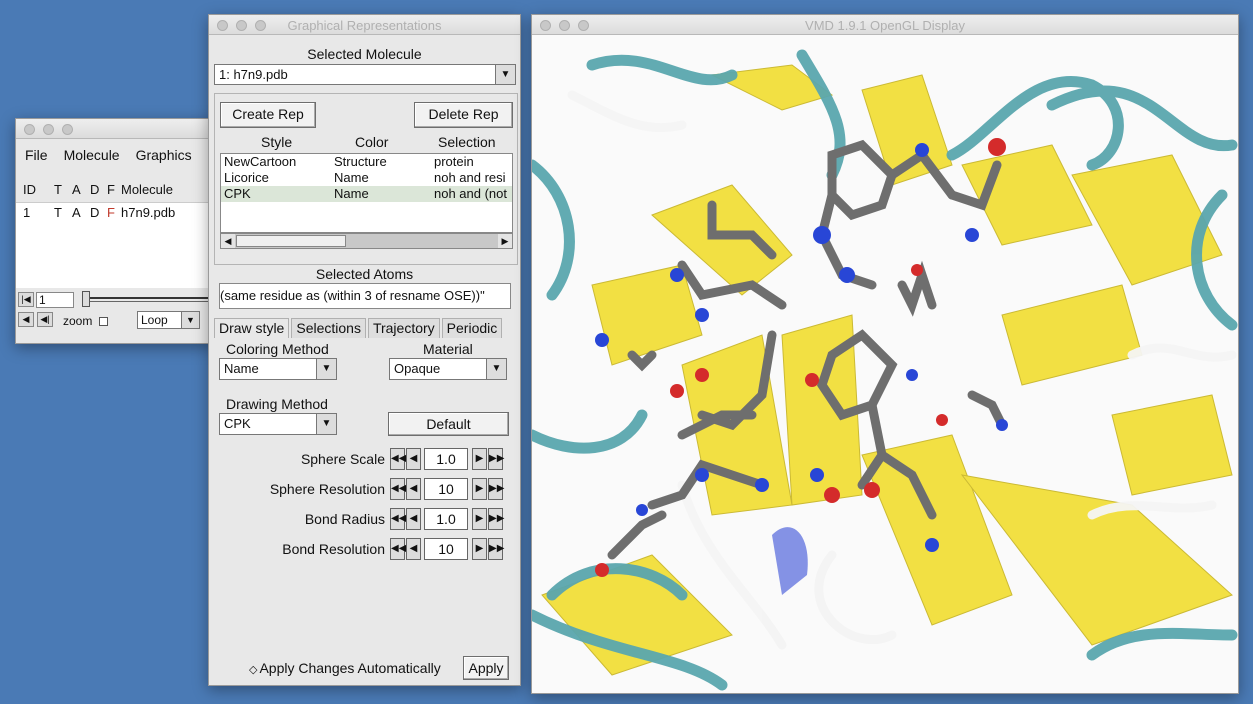  I want to click on delete-rep-button: Delete Rep, so click(463, 115).